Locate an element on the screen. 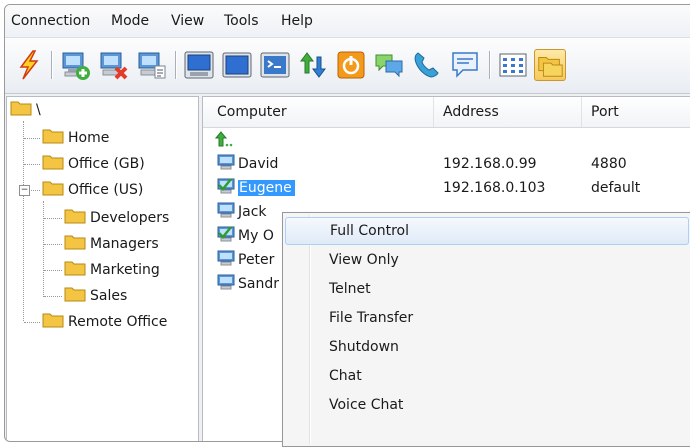 The image size is (690, 447). list-row-eugene: Eugene is located at coordinates (256, 188).